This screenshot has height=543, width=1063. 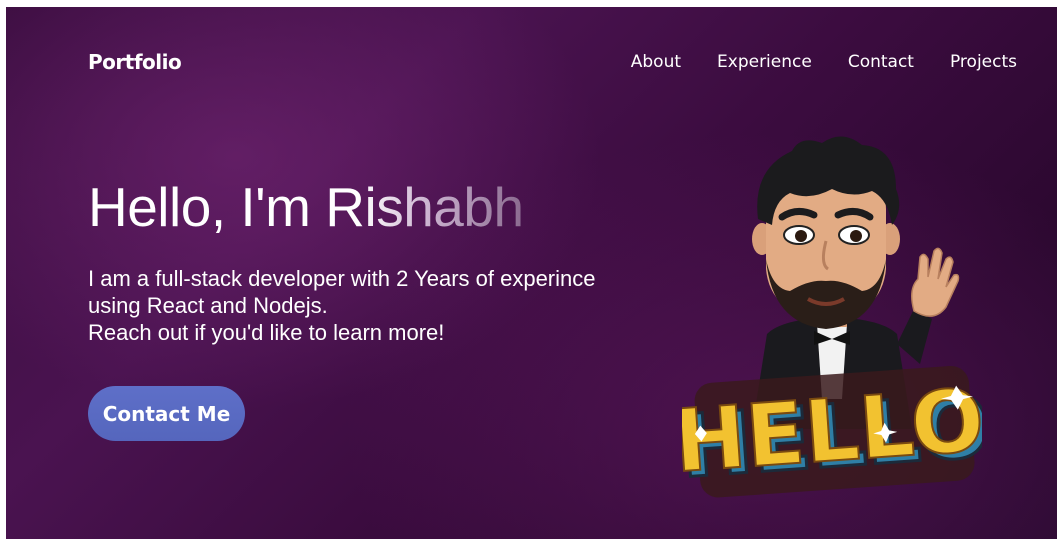 What do you see at coordinates (208, 305) in the screenshot?
I see `hero-description-line-2: using React and Nodejs.` at bounding box center [208, 305].